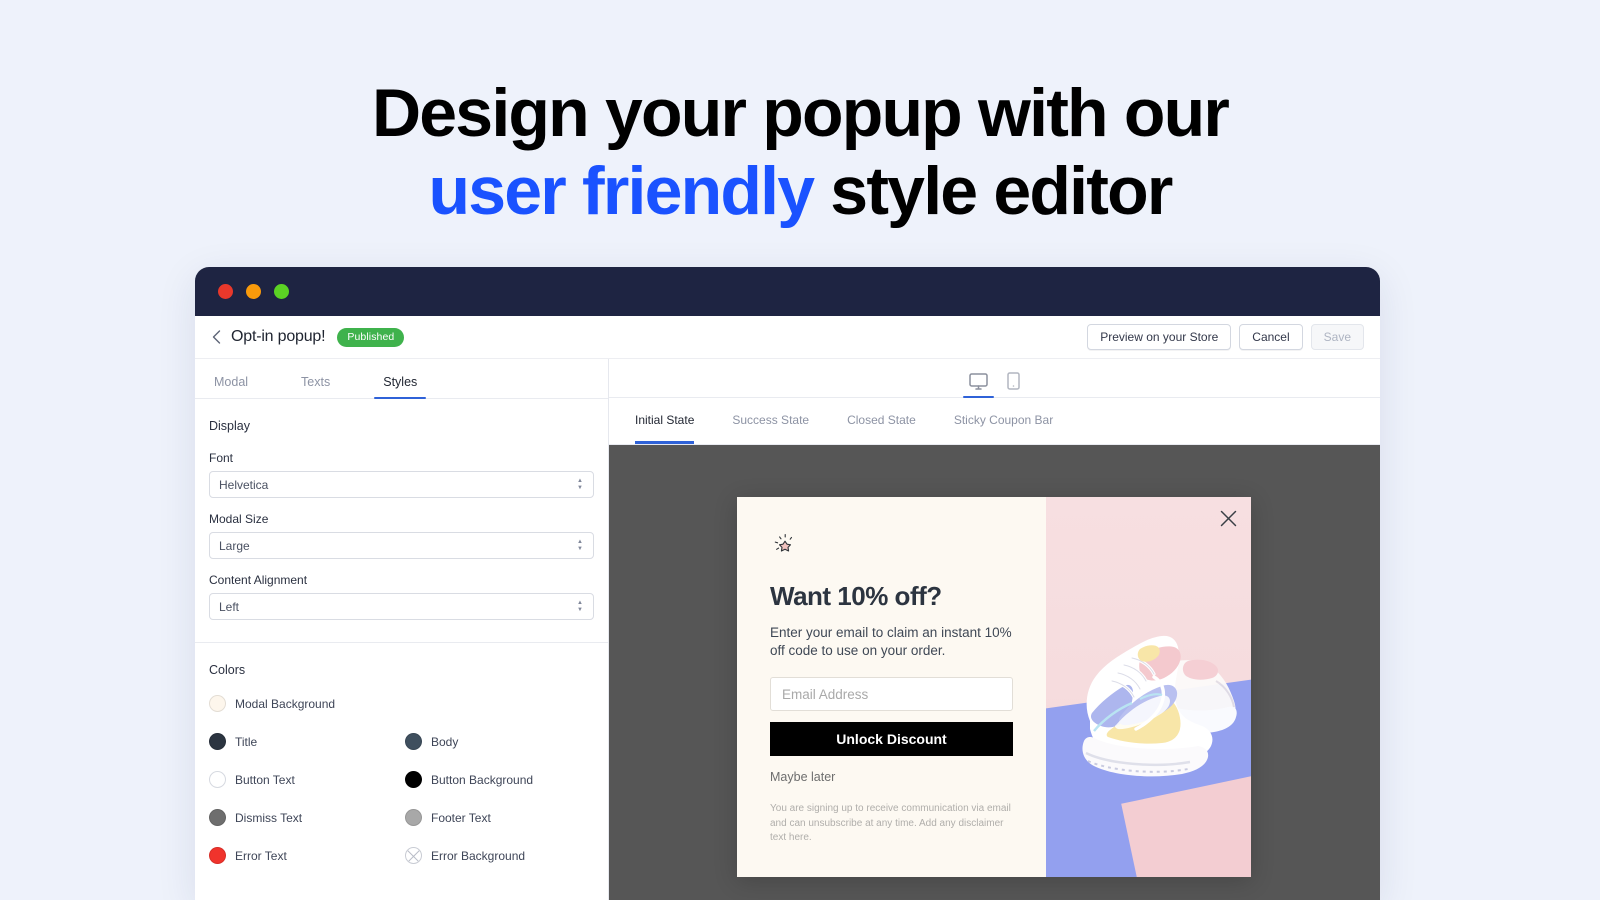  Describe the element at coordinates (401, 703) in the screenshot. I see `color-row-modal-background: Modal Background` at that location.